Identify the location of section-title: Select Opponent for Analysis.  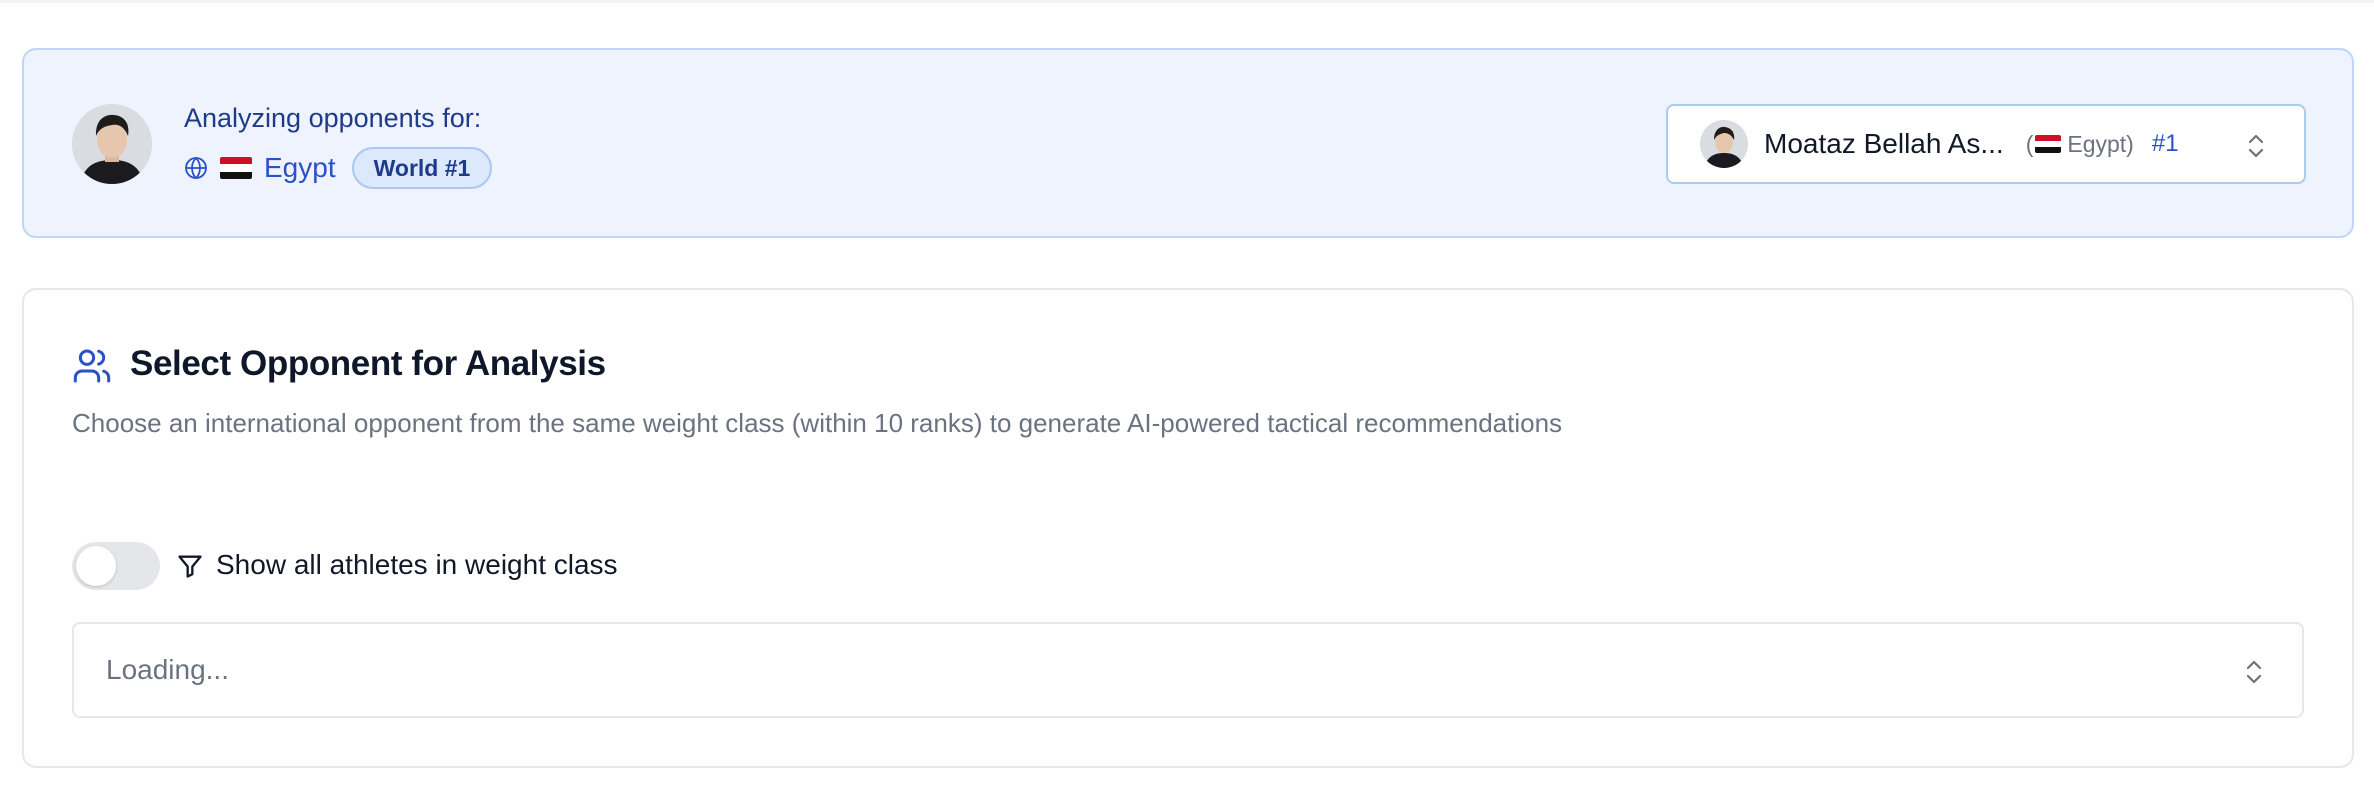
(368, 363).